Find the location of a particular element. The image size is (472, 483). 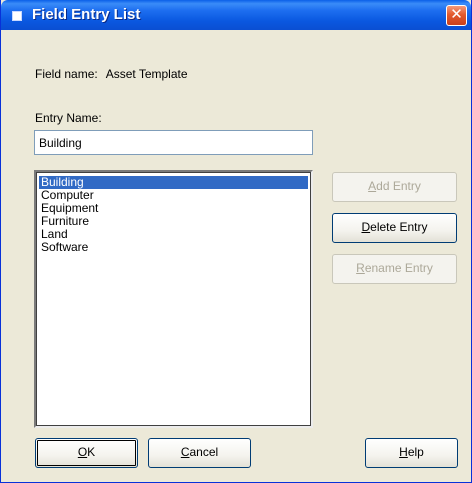

cancel-button: Cancel is located at coordinates (199, 453).